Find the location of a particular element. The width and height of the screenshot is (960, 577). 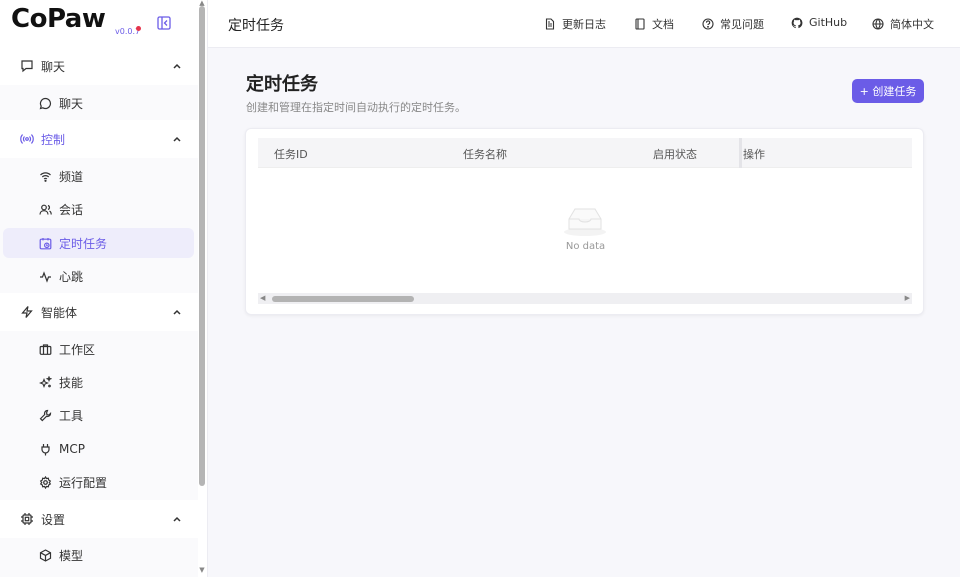

broadcast-icon is located at coordinates (27, 139).